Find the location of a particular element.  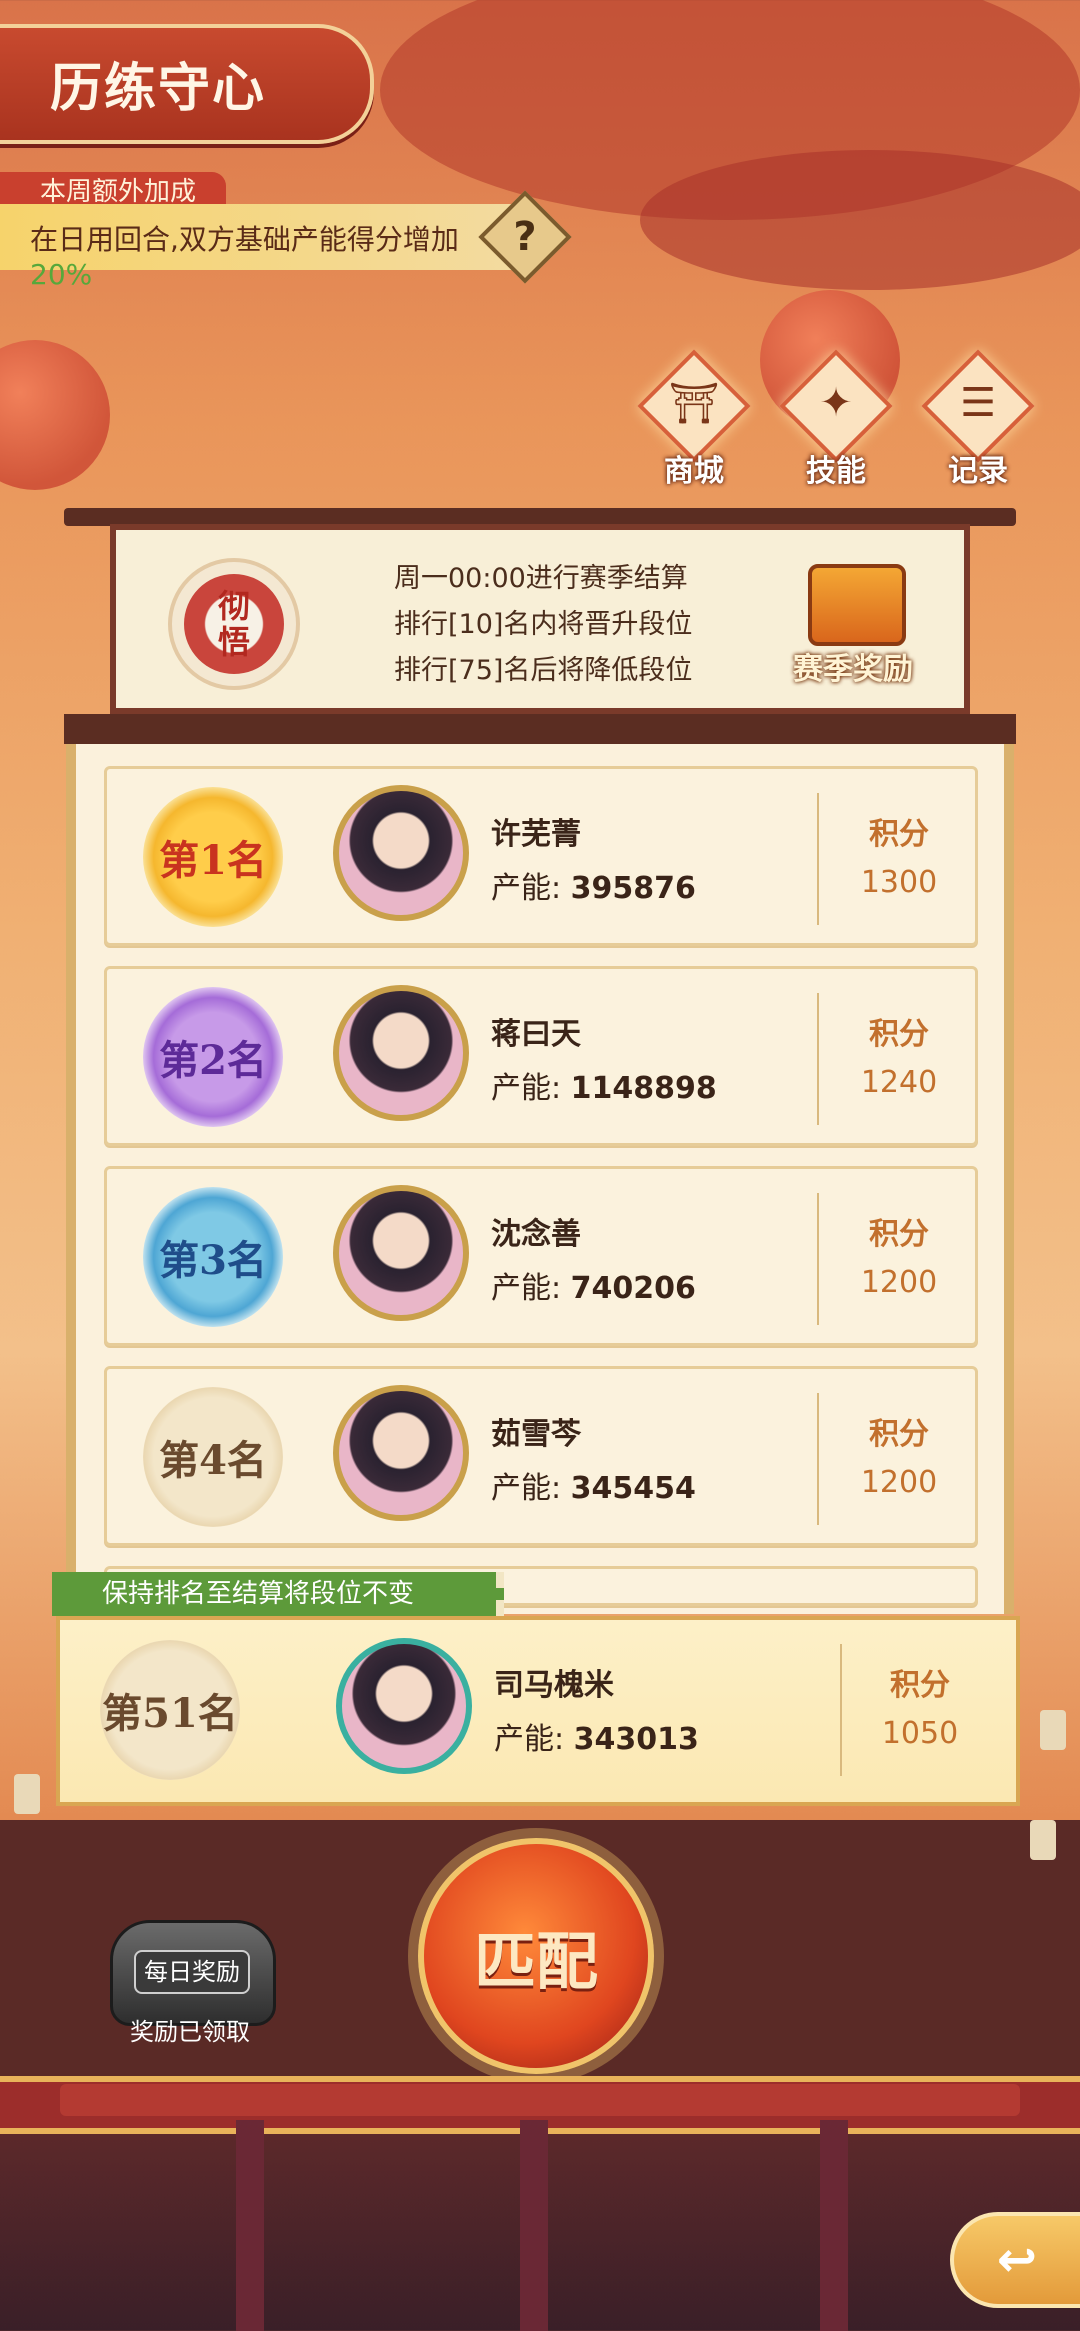

question-icon: ? is located at coordinates (525, 237).